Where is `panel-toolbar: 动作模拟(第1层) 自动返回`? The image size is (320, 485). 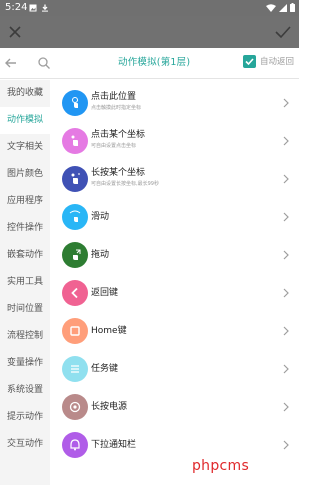 panel-toolbar: 动作模拟(第1层) 自动返回 is located at coordinates (149, 63).